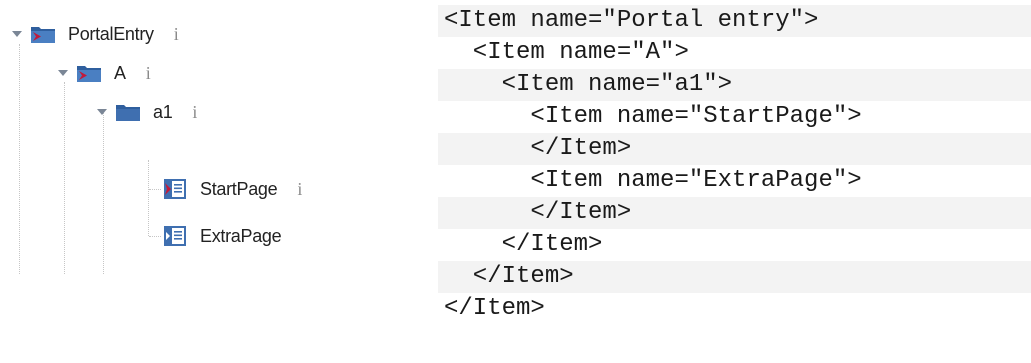  I want to click on tree-node-a1: a1 i, so click(146, 112).